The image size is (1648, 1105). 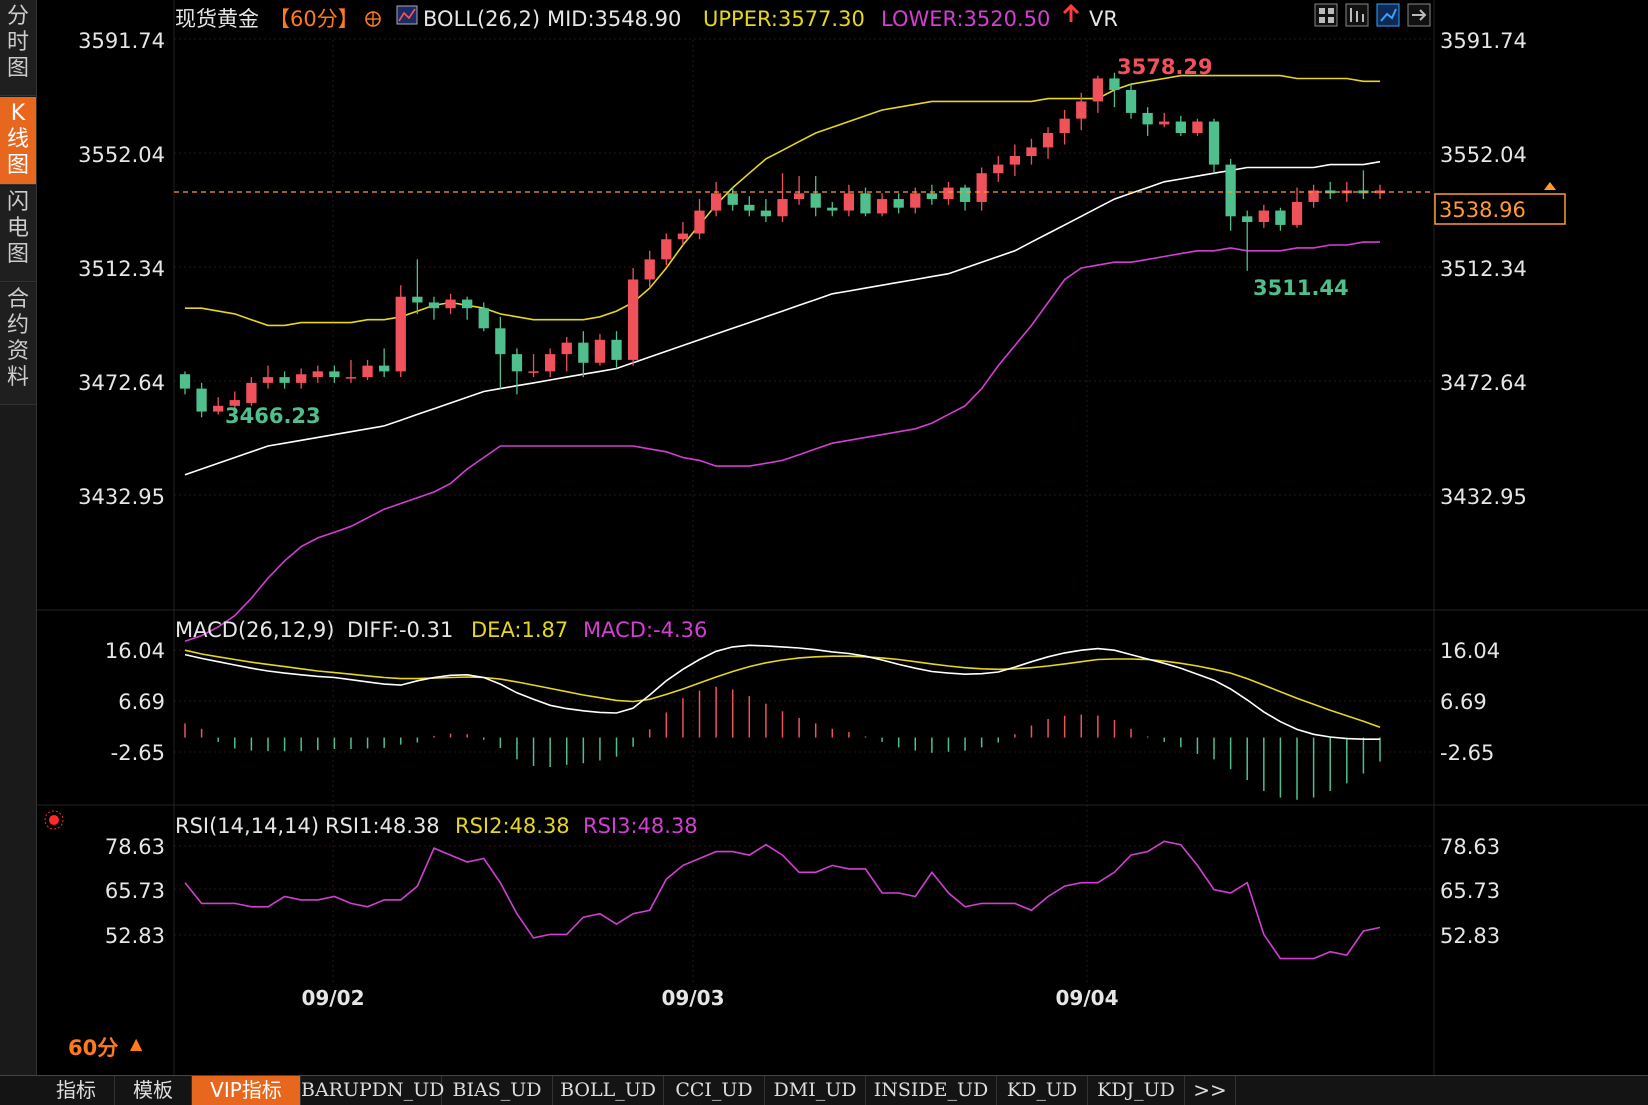 I want to click on rsi-label: RSI(14,14,14), so click(x=247, y=826).